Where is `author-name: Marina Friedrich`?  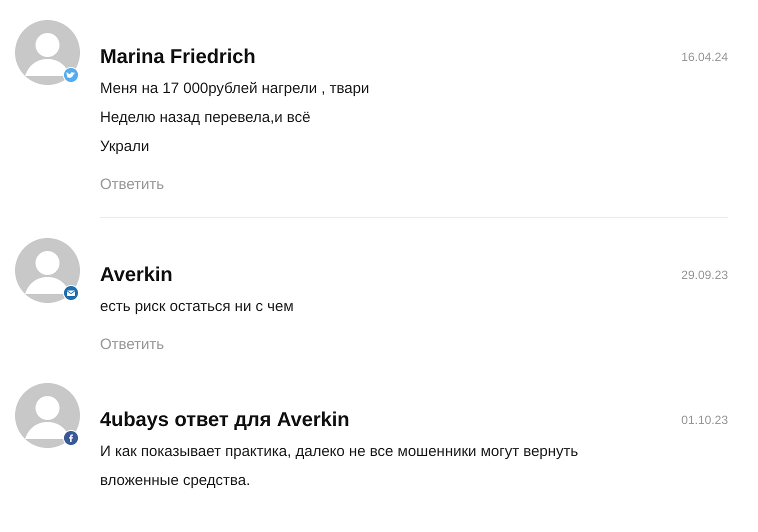 author-name: Marina Friedrich is located at coordinates (178, 57).